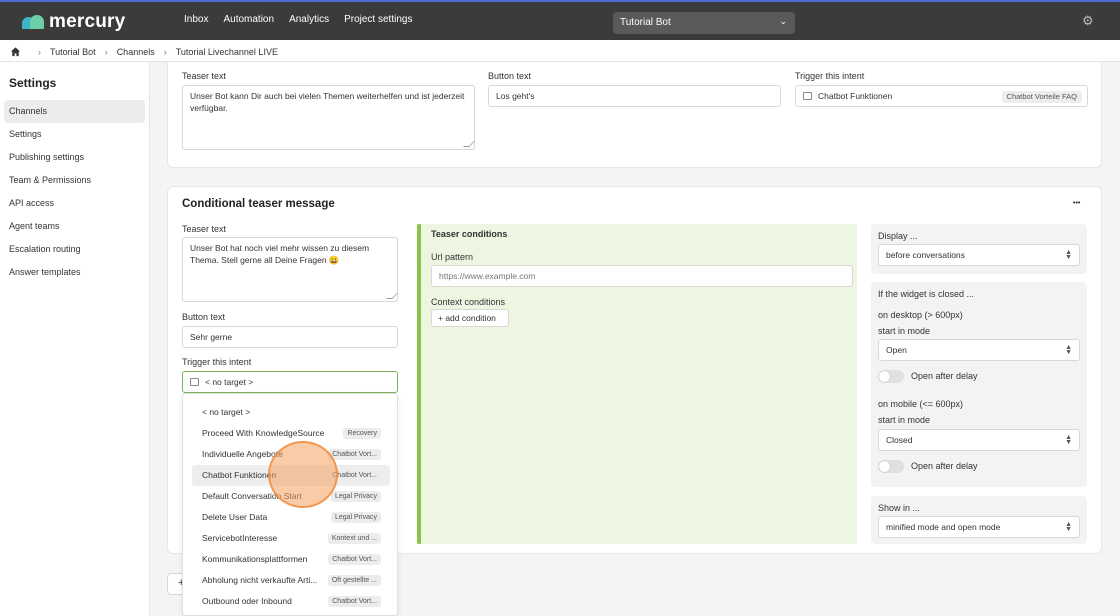 The width and height of the screenshot is (1120, 616). Describe the element at coordinates (196, 19) in the screenshot. I see `nav-inbox: Inbox` at that location.